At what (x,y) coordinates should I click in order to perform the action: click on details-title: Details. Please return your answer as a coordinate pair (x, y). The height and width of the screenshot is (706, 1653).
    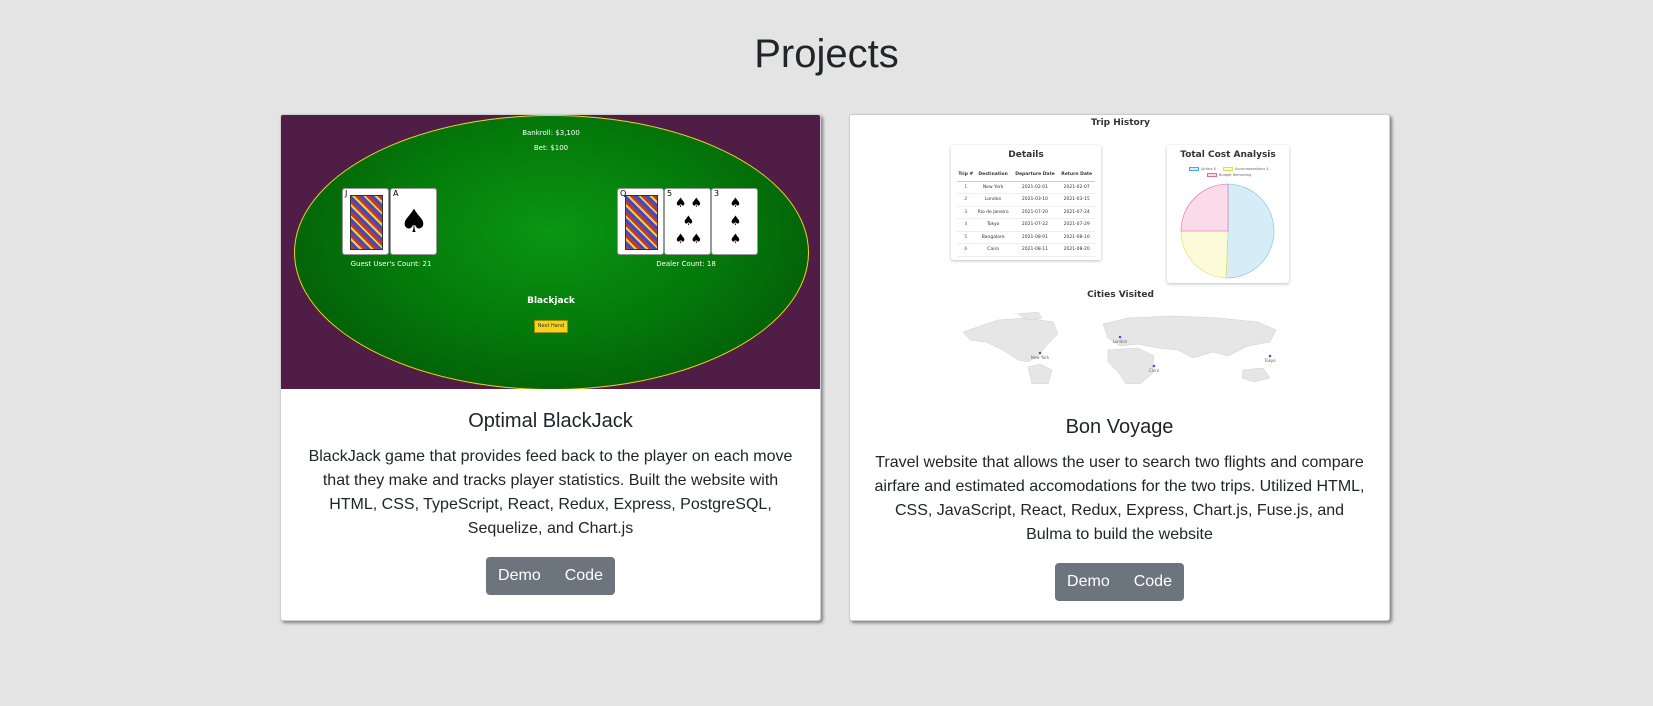
    Looking at the image, I should click on (1026, 155).